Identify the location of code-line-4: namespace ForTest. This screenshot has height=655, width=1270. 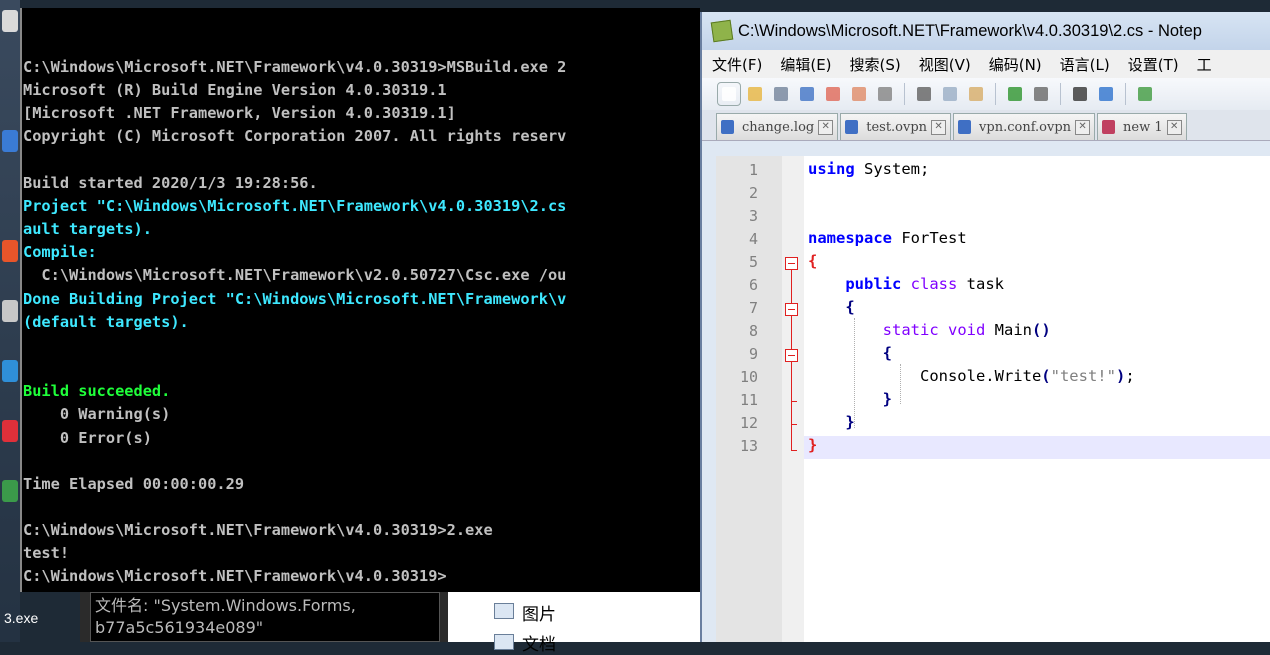
(887, 238).